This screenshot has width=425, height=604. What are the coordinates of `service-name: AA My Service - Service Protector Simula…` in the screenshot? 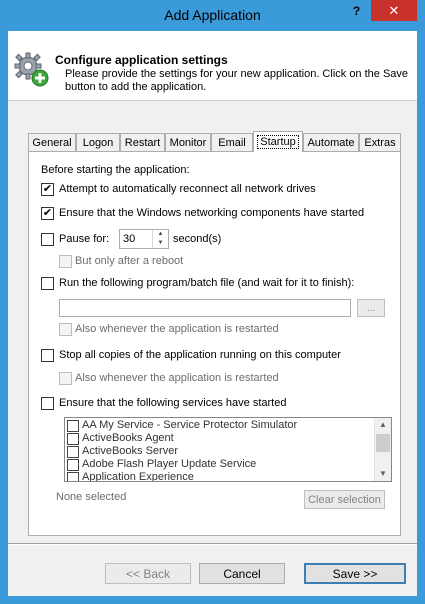 It's located at (190, 425).